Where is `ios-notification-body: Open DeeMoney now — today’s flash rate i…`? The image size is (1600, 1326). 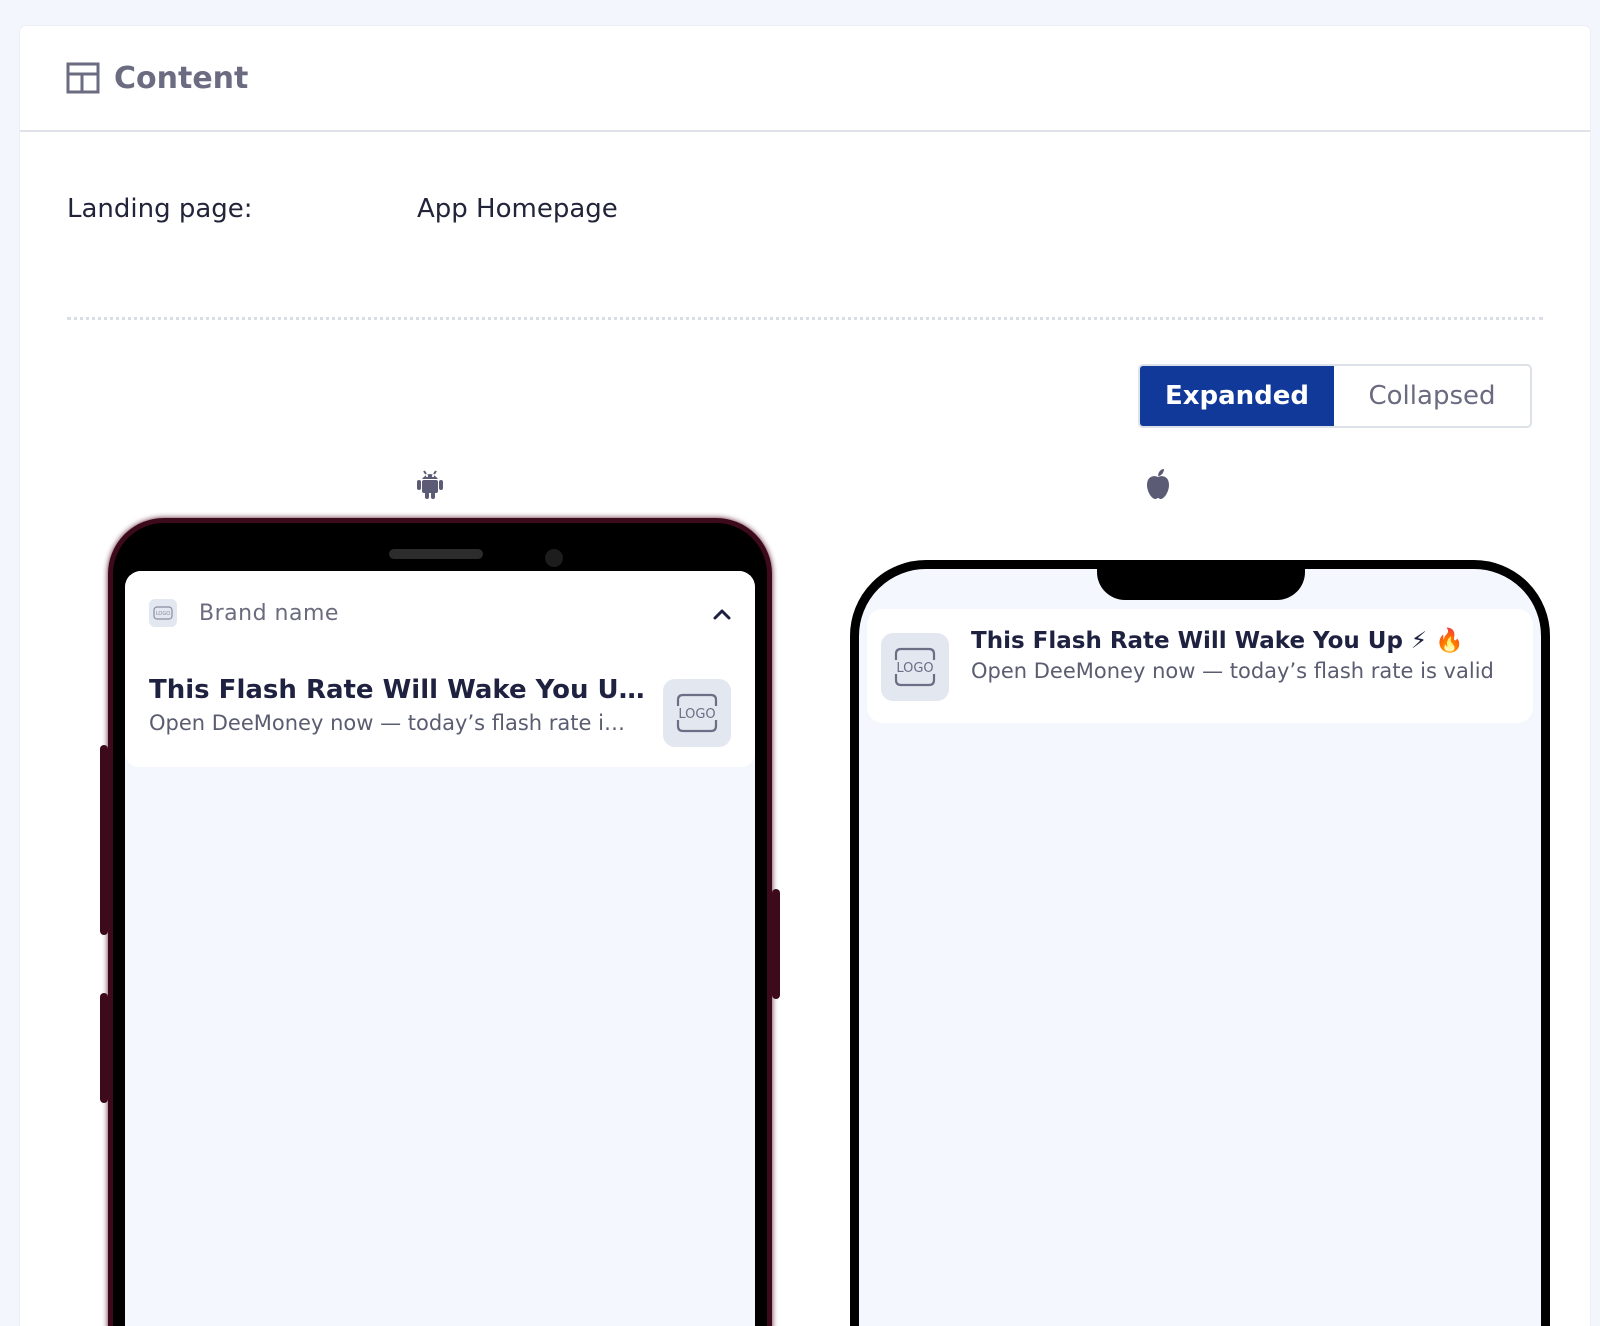
ios-notification-body: Open DeeMoney now — today’s flash rate i… is located at coordinates (1232, 671).